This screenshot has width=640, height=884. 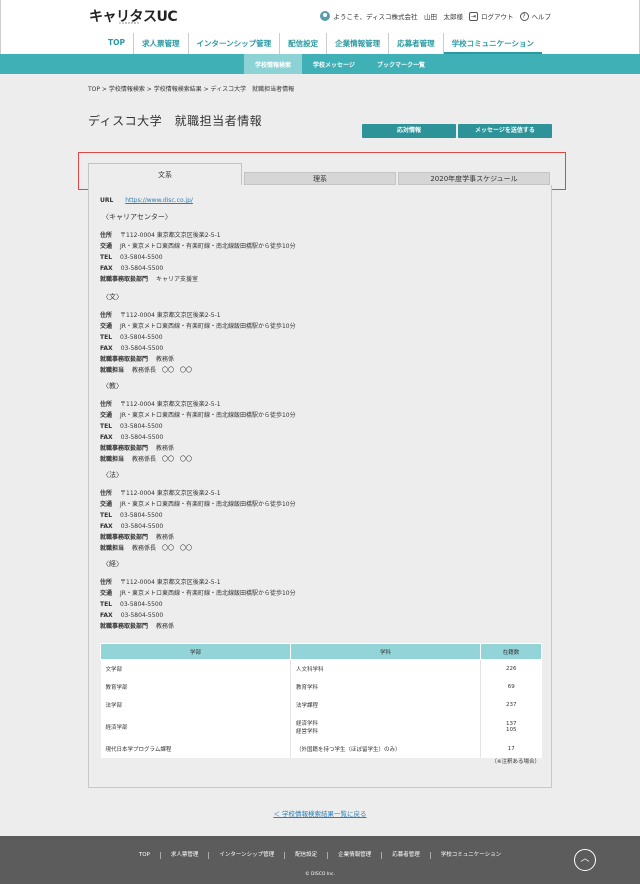 I want to click on subject-cell: 経済学科 経営学科, so click(x=385, y=726).